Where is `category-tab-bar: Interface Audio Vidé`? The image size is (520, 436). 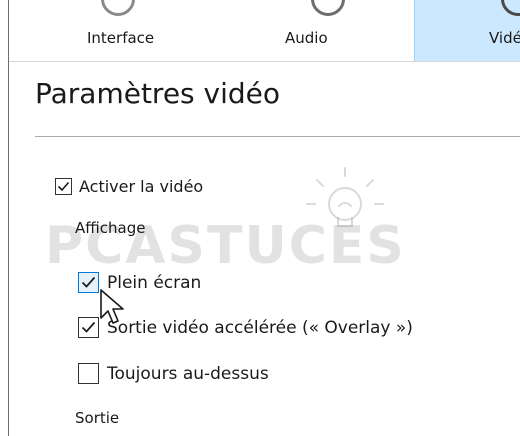
category-tab-bar: Interface Audio Vidé is located at coordinates (264, 31).